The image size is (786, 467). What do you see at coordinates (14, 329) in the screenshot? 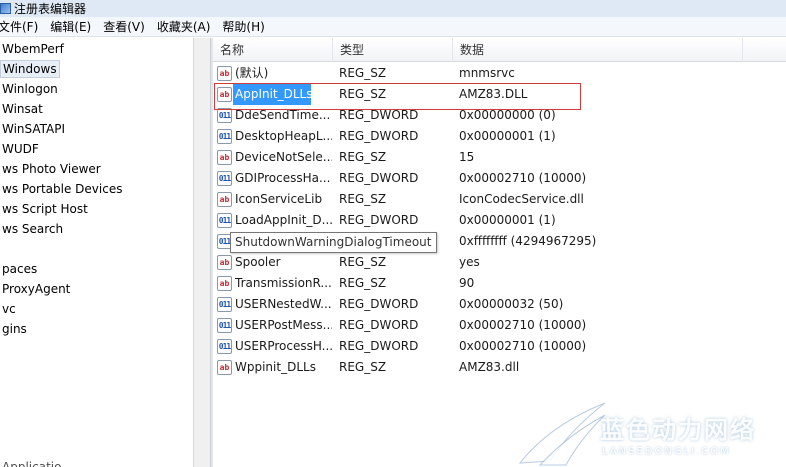
I see `tree-item: gins` at bounding box center [14, 329].